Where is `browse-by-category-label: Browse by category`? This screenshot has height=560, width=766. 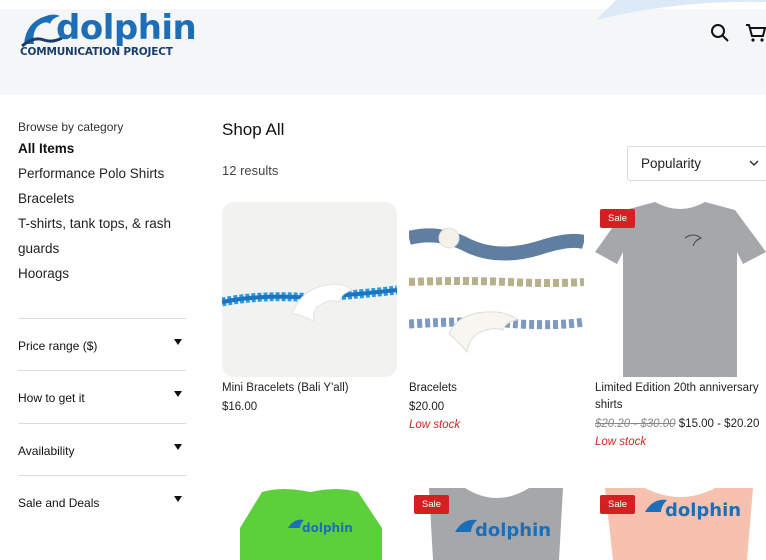
browse-by-category-label: Browse by category is located at coordinates (71, 127).